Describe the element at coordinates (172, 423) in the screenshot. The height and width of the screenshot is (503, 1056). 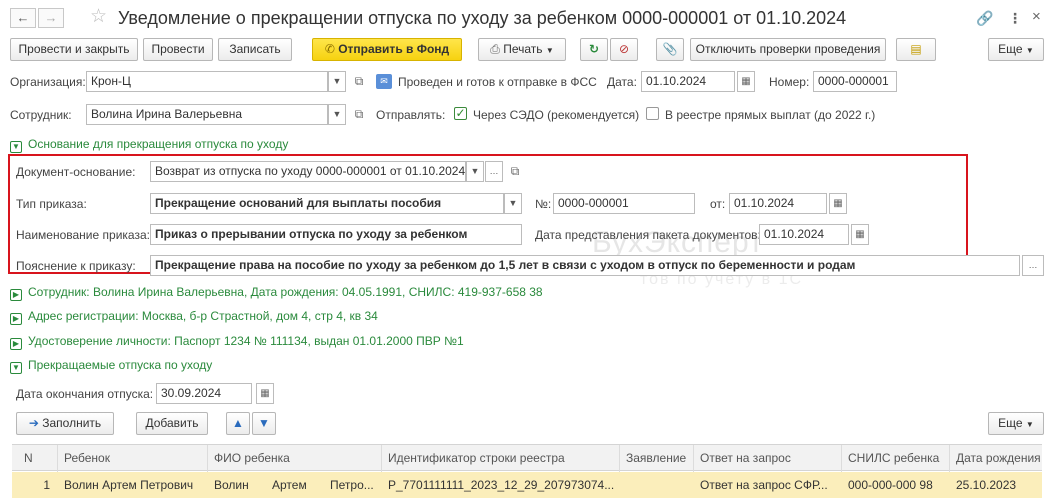
I see `add-button: Добавить` at that location.